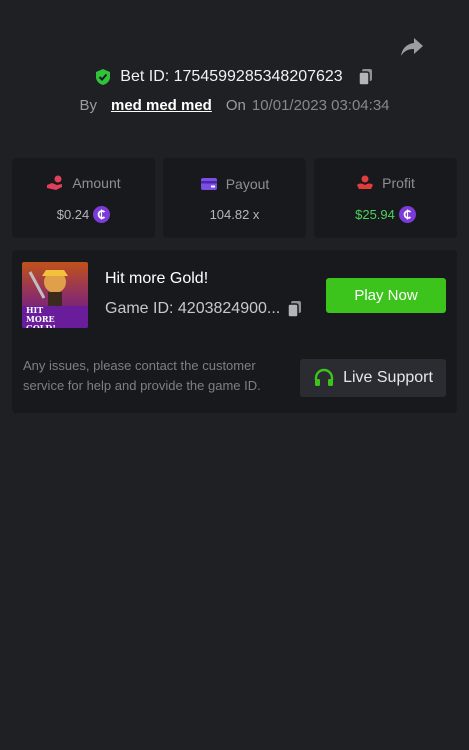  What do you see at coordinates (412, 47) in the screenshot?
I see `share-icon` at bounding box center [412, 47].